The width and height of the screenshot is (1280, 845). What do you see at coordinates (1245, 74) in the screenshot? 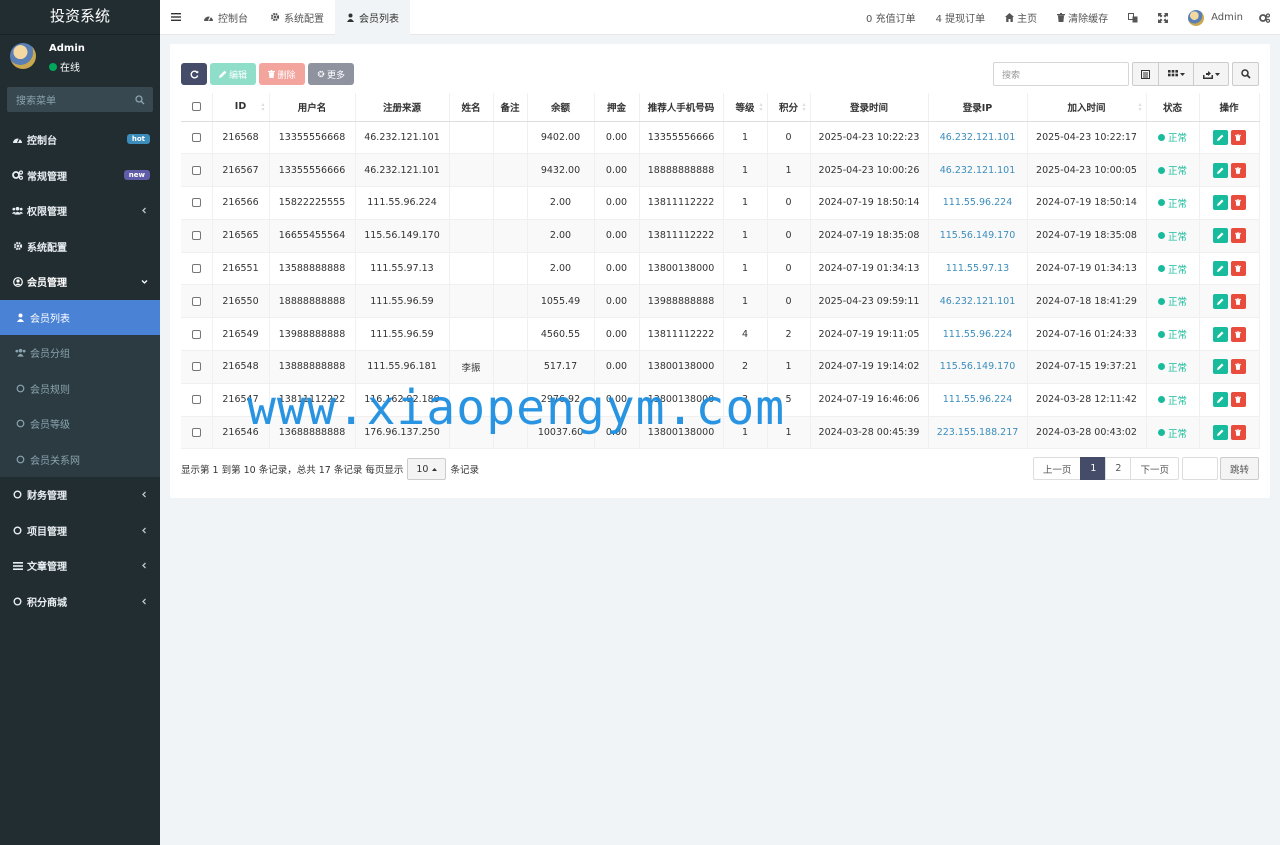
I see `advanced-search-button` at bounding box center [1245, 74].